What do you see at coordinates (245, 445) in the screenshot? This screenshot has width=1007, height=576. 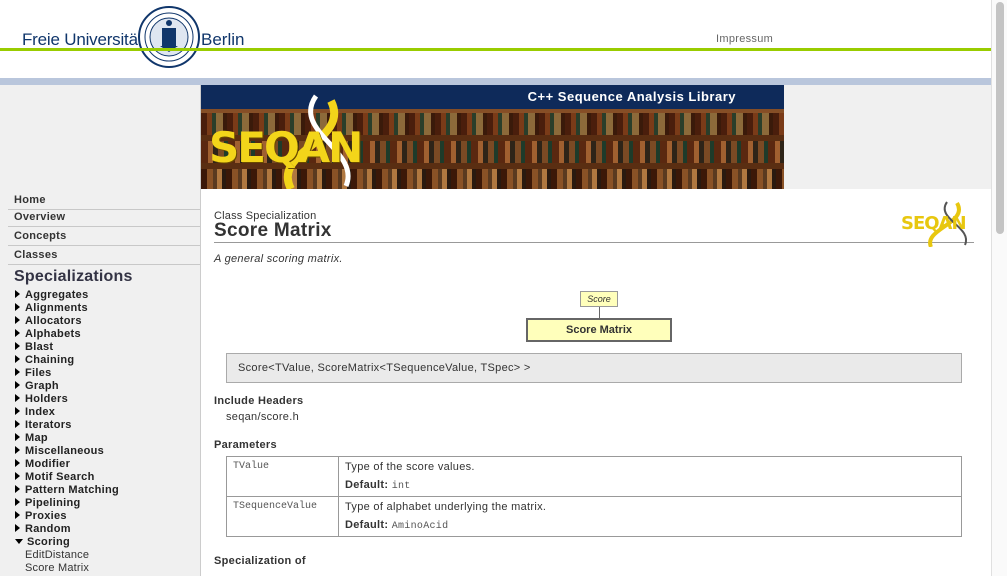 I see `parameters-heading: Parameters` at bounding box center [245, 445].